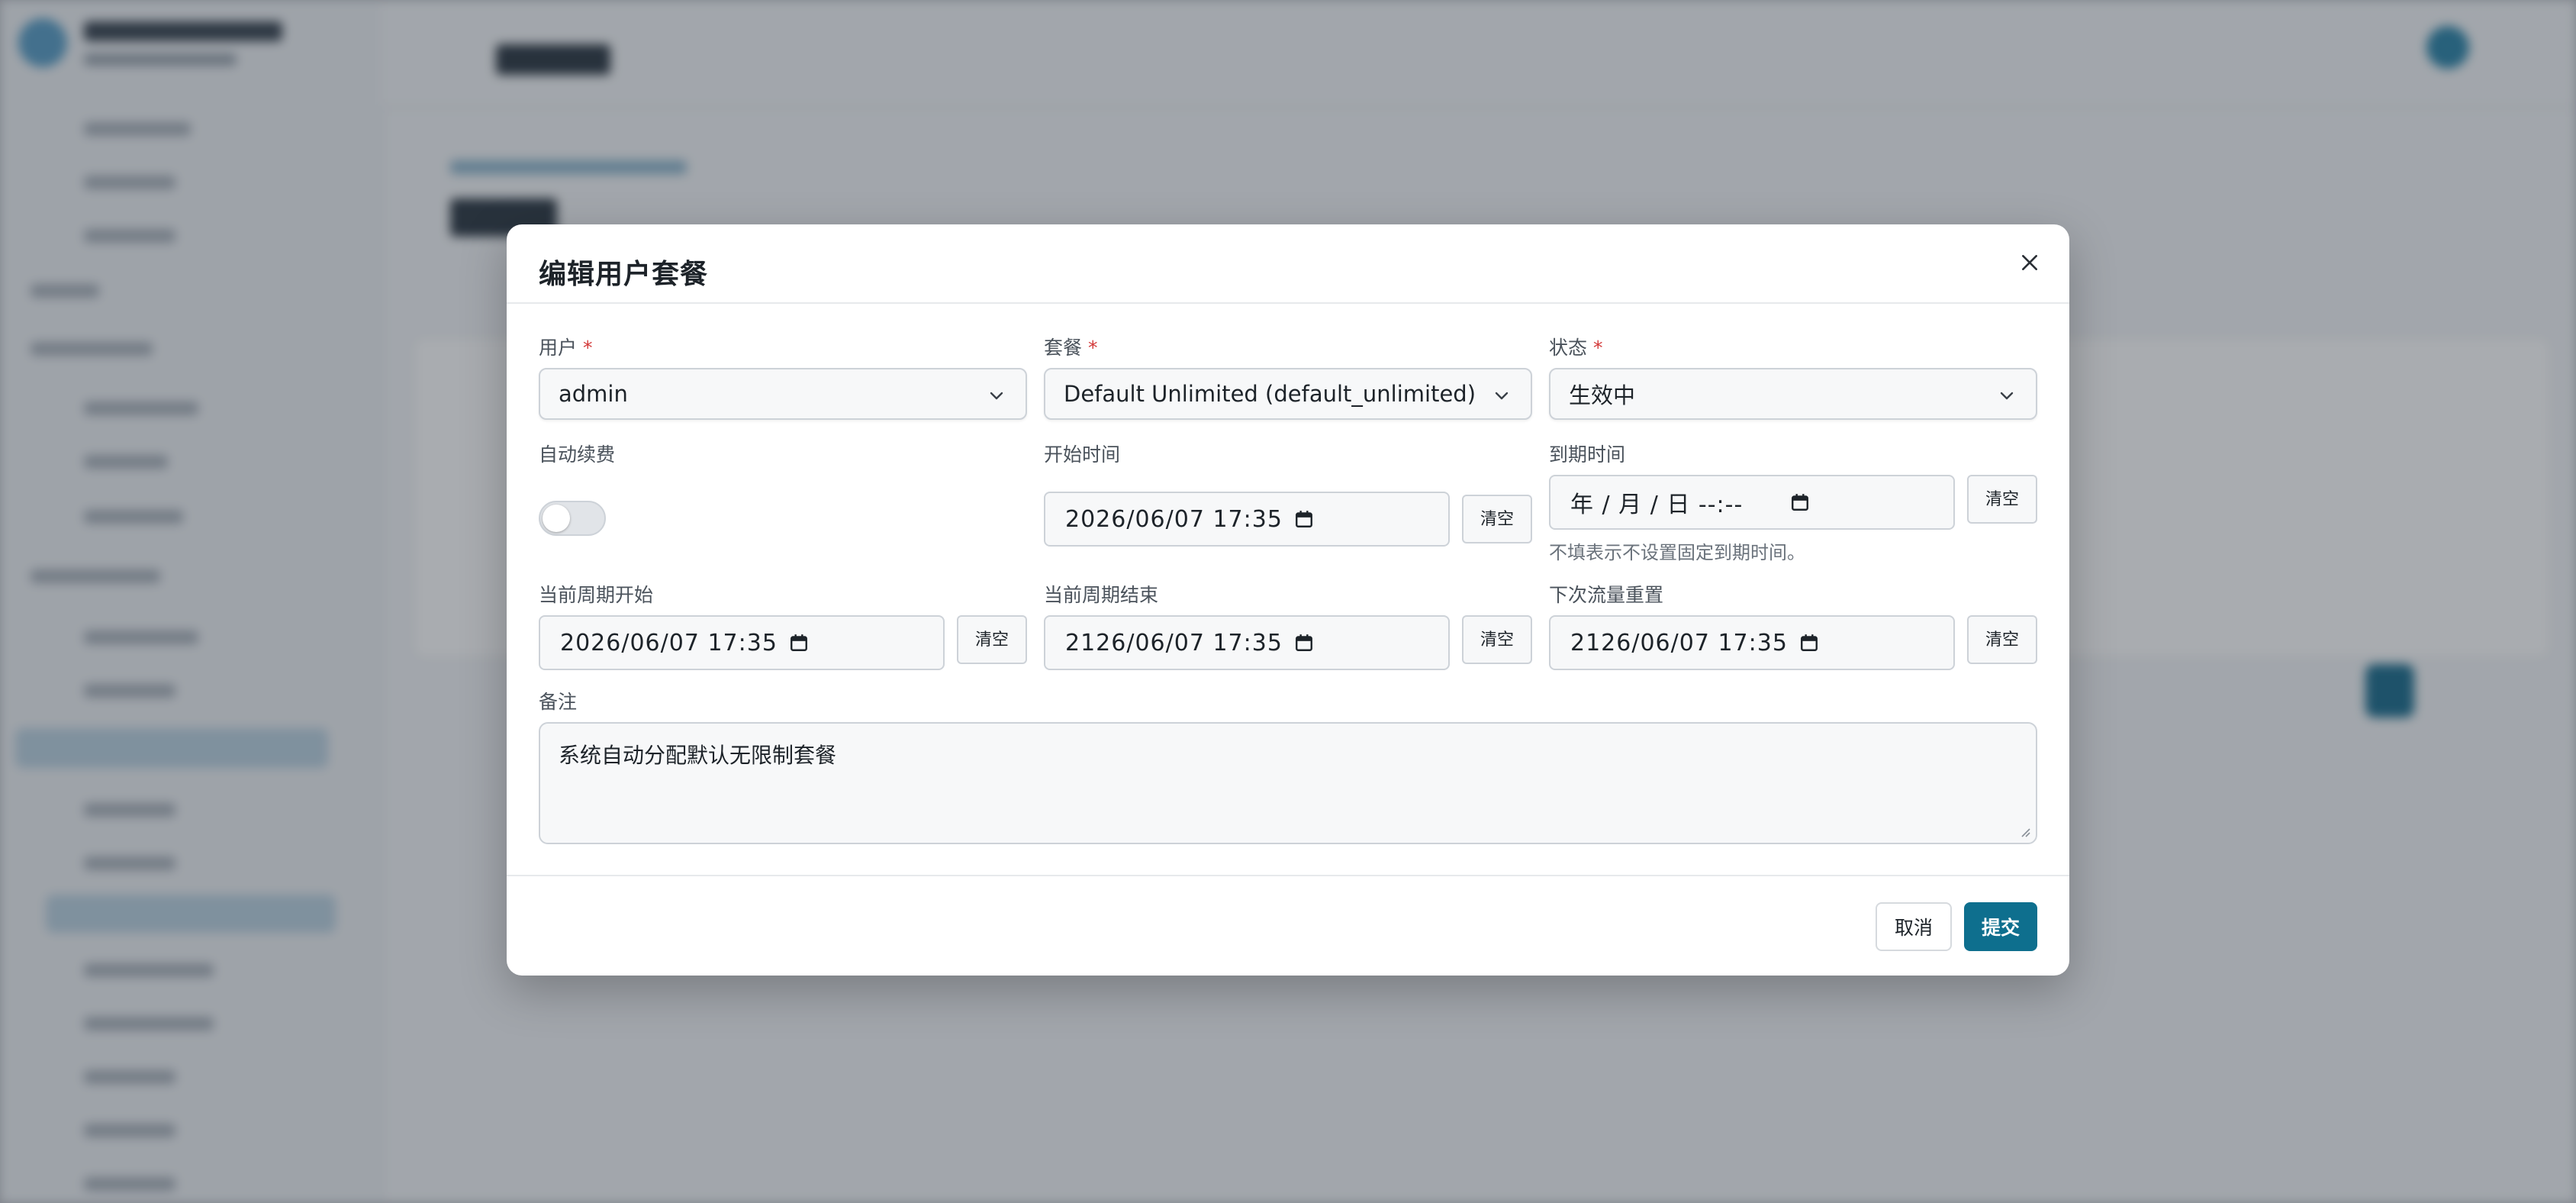 The height and width of the screenshot is (1203, 2576). What do you see at coordinates (2002, 499) in the screenshot?
I see `expire-time-clear-button: 清空` at bounding box center [2002, 499].